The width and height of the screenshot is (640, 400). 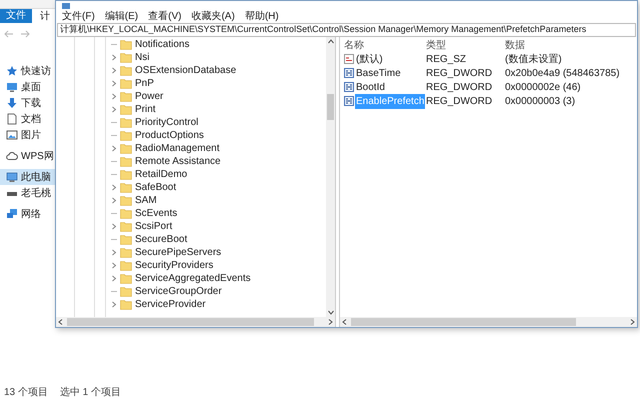 I want to click on value-name: (默认), so click(x=369, y=59).